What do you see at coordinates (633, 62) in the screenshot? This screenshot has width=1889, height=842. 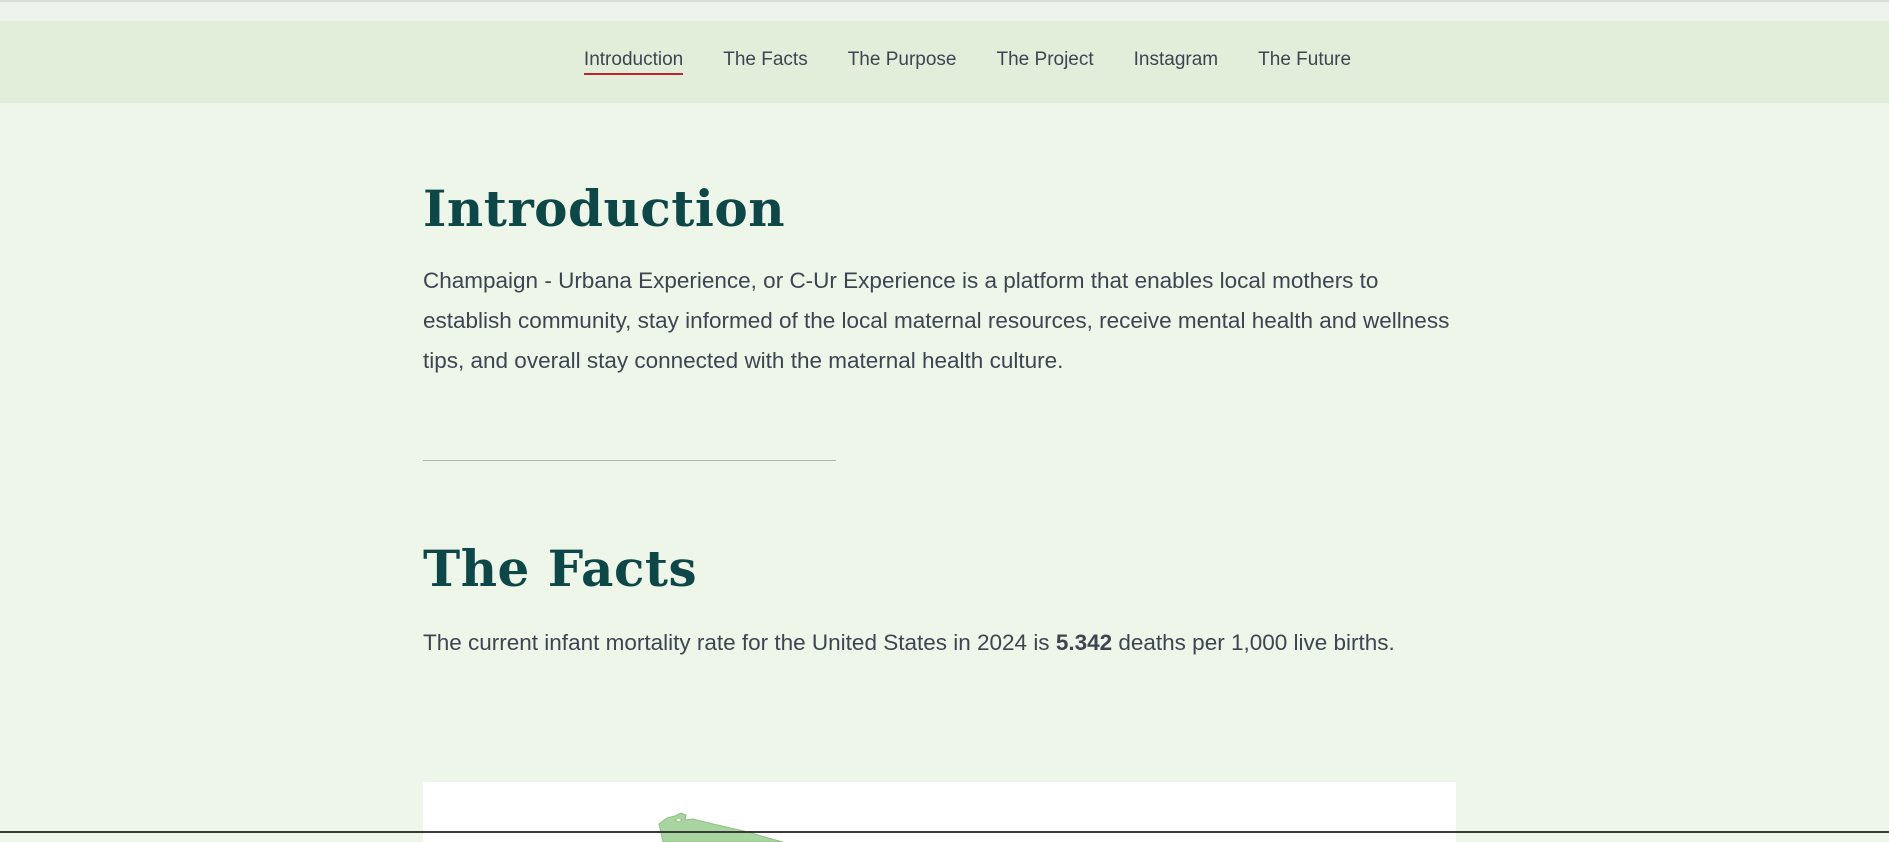 I see `nav-introduction: Introduction` at bounding box center [633, 62].